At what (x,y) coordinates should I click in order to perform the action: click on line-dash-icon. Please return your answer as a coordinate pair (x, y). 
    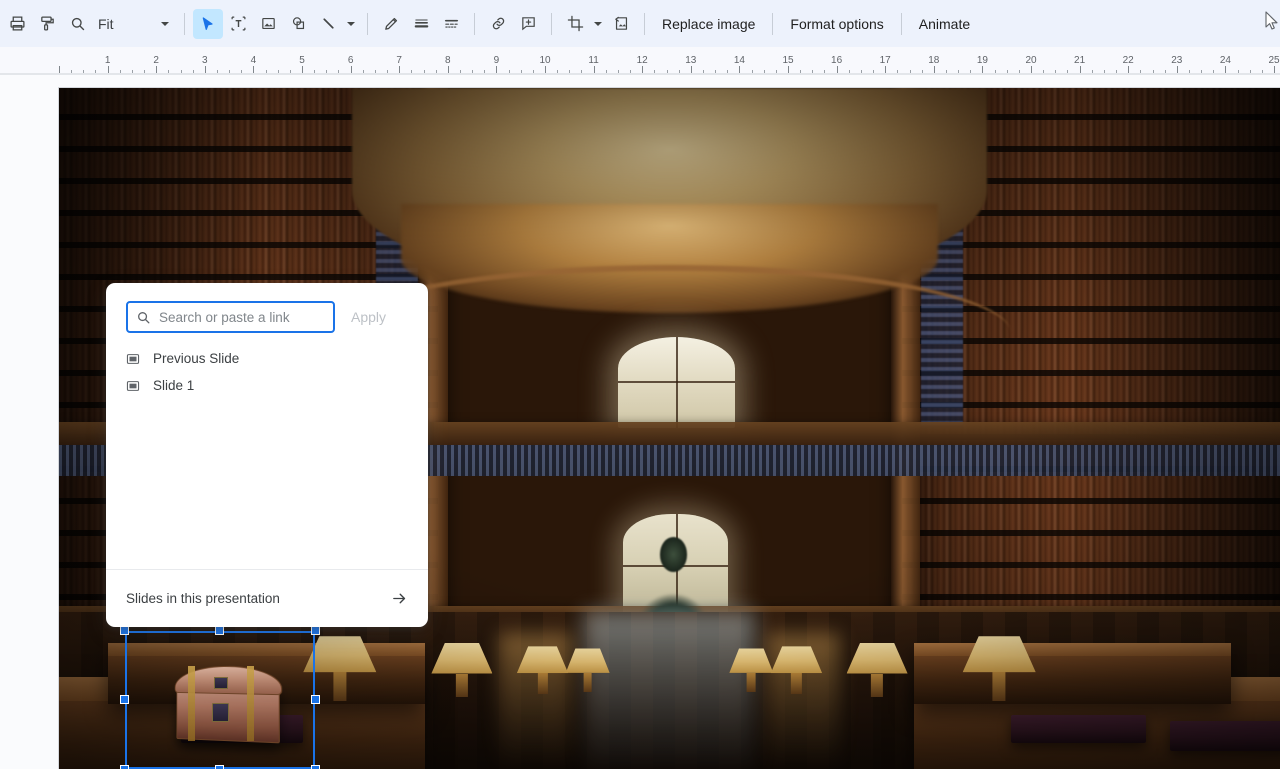
    Looking at the image, I should click on (451, 24).